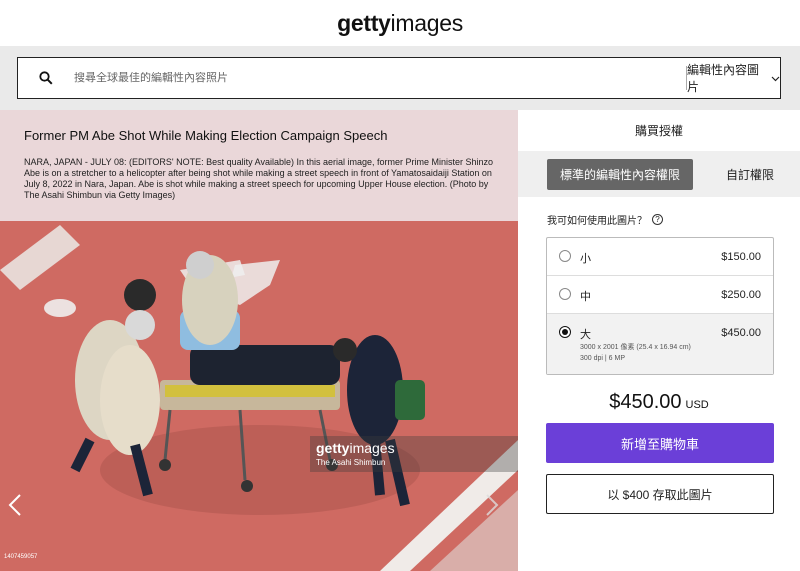 This screenshot has height=571, width=800. I want to click on content-type-dropdown: 編輯性內容圖片, so click(733, 78).